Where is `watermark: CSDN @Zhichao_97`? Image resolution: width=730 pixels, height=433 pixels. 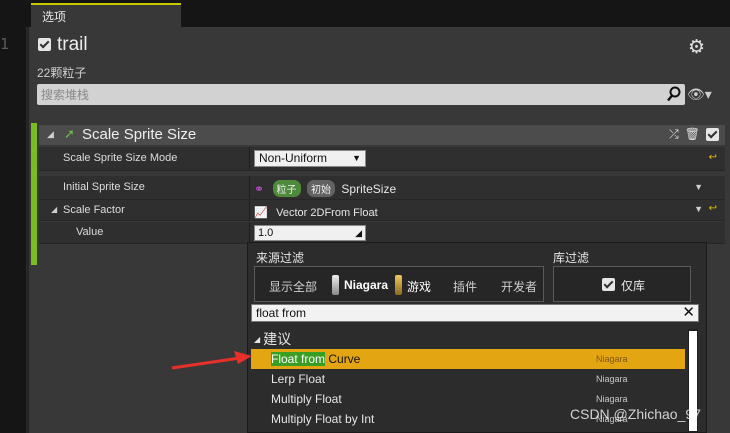
watermark: CSDN @Zhichao_97 is located at coordinates (635, 414).